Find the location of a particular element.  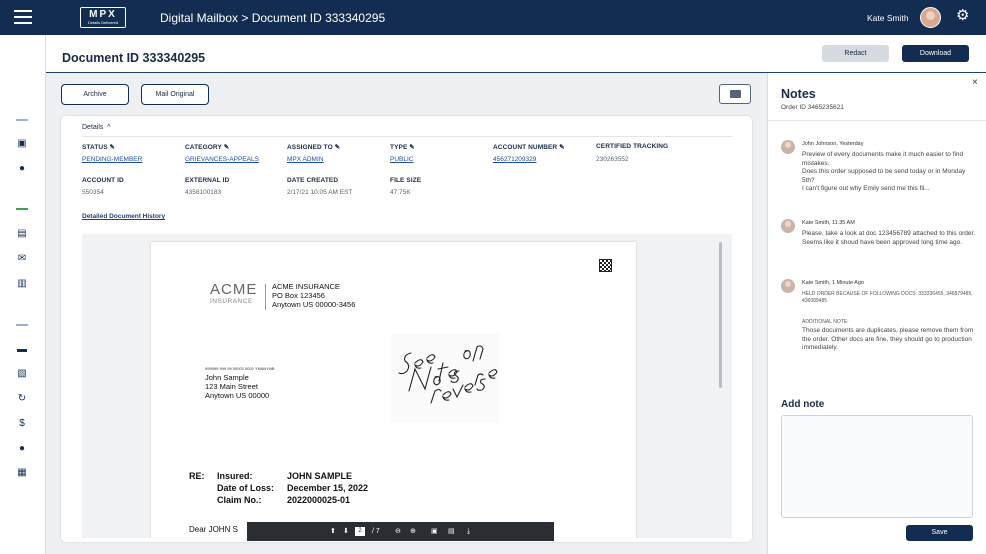

chart-icon: ▣ is located at coordinates (22, 144).